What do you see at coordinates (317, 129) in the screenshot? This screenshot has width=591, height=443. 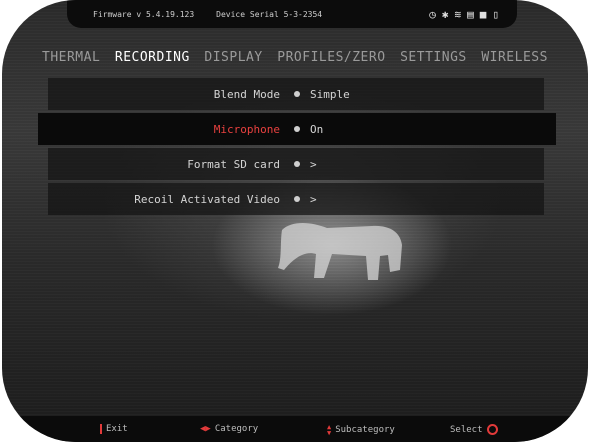 I see `menu-item-value: On` at bounding box center [317, 129].